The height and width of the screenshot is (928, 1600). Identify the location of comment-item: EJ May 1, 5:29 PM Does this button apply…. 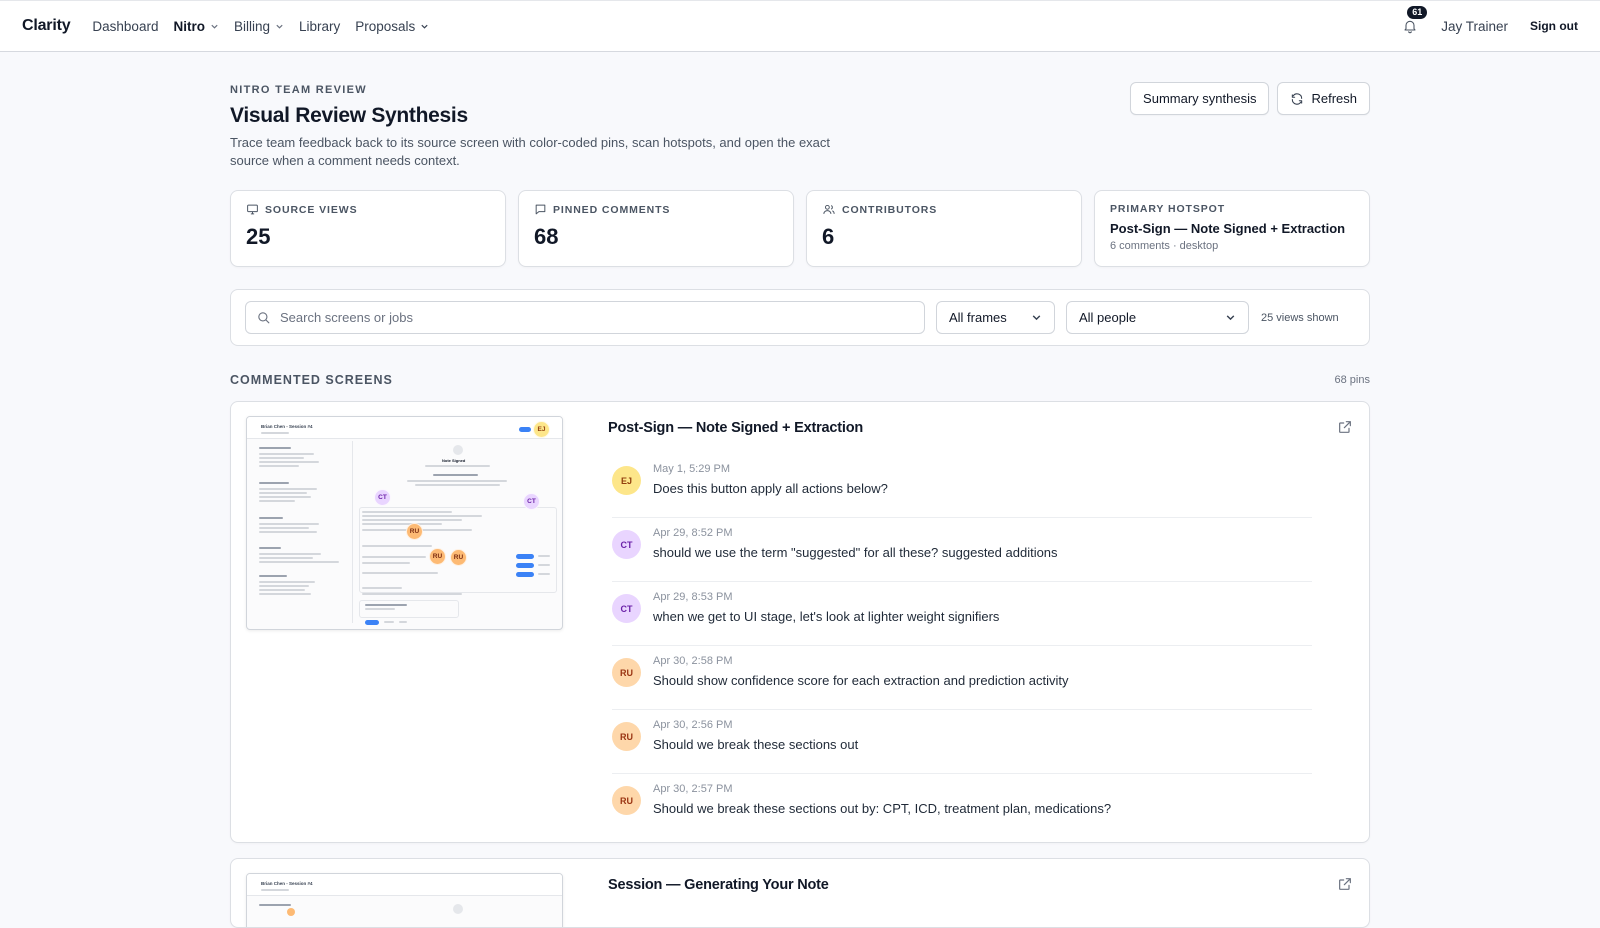
(962, 486).